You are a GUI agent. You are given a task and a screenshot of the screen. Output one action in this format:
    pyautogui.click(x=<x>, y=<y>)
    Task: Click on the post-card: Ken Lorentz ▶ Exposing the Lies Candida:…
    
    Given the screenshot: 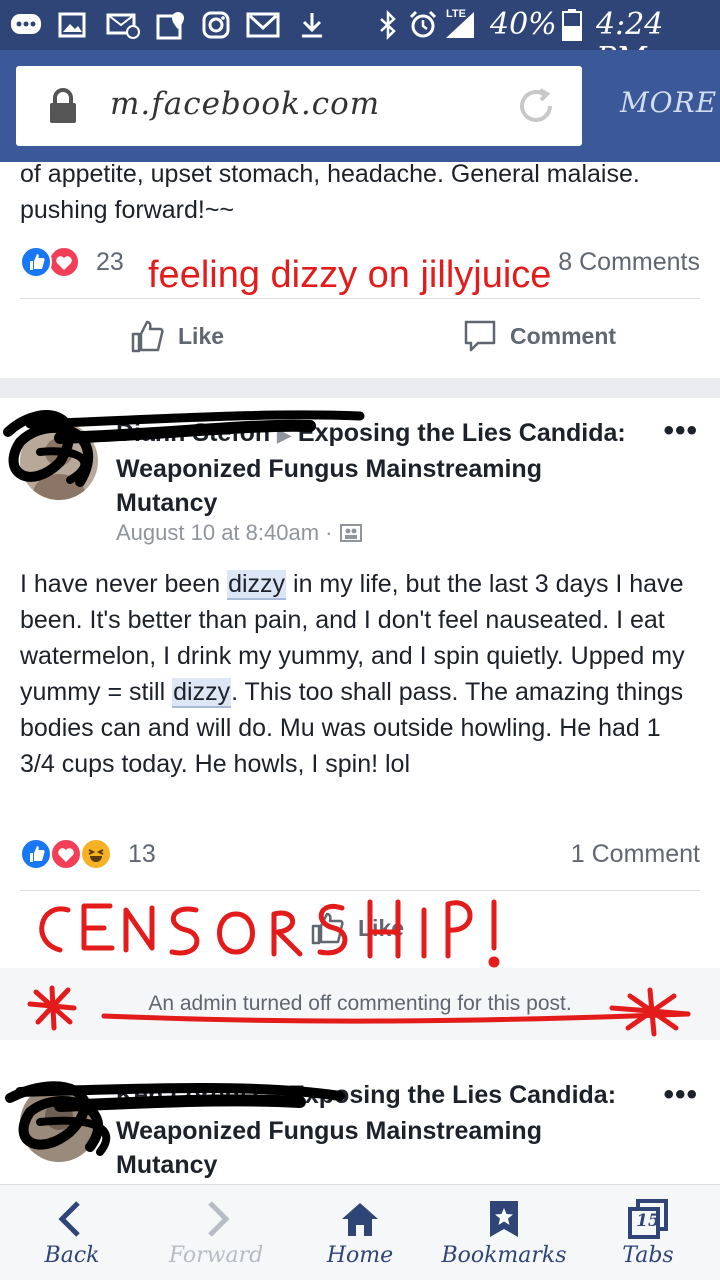 What is the action you would take?
    pyautogui.click(x=360, y=1123)
    